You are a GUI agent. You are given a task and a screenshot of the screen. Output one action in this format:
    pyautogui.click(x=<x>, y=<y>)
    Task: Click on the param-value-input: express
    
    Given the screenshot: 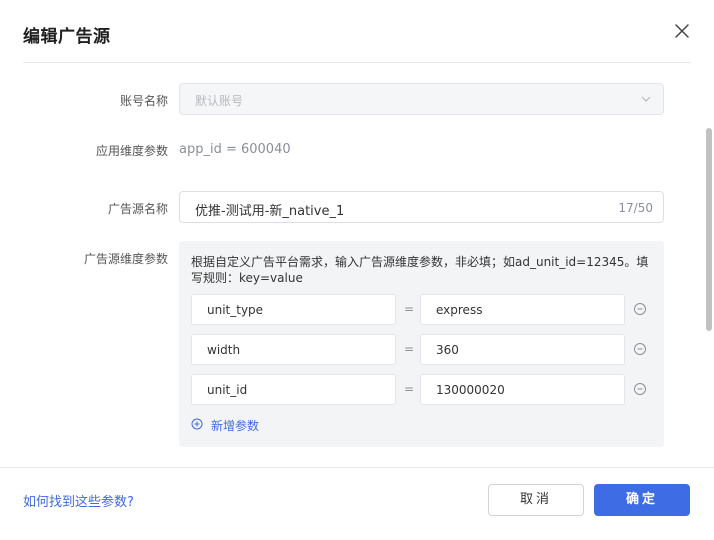 What is the action you would take?
    pyautogui.click(x=522, y=309)
    